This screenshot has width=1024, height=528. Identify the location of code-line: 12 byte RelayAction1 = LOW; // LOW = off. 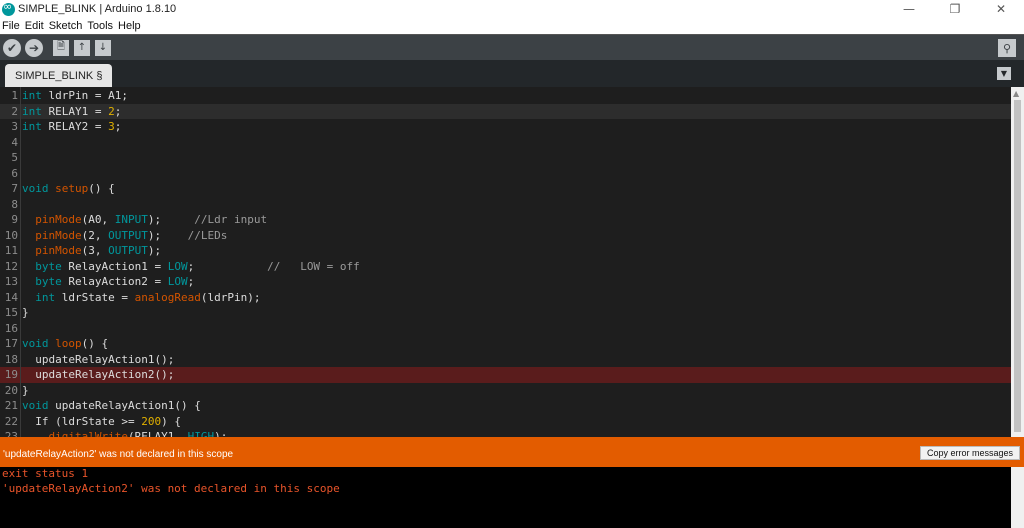
(505, 267).